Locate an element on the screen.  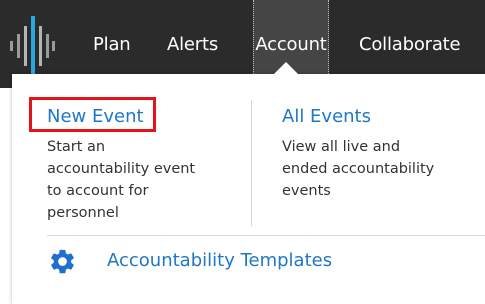
all-events-link: All Events is located at coordinates (326, 116).